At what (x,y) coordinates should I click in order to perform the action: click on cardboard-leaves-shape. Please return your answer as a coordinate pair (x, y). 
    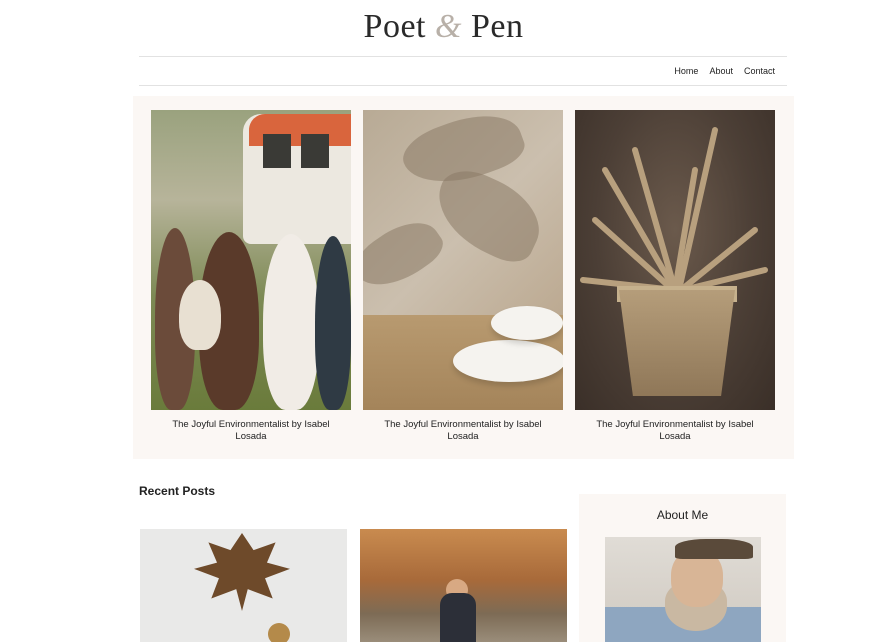
    Looking at the image, I should click on (674, 210).